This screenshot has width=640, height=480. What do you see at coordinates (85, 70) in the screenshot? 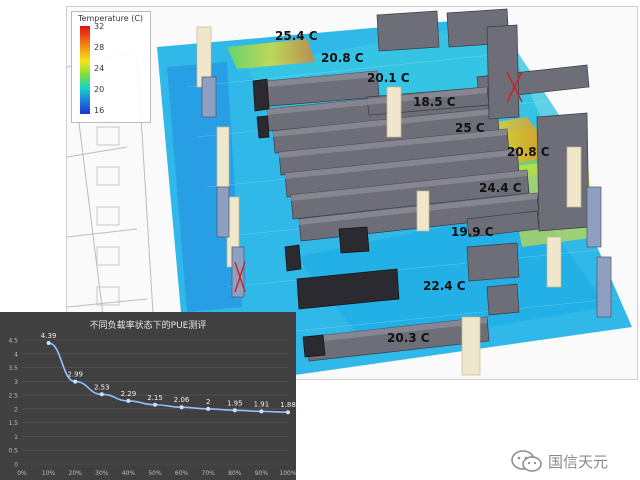
I see `legend-color-bar` at bounding box center [85, 70].